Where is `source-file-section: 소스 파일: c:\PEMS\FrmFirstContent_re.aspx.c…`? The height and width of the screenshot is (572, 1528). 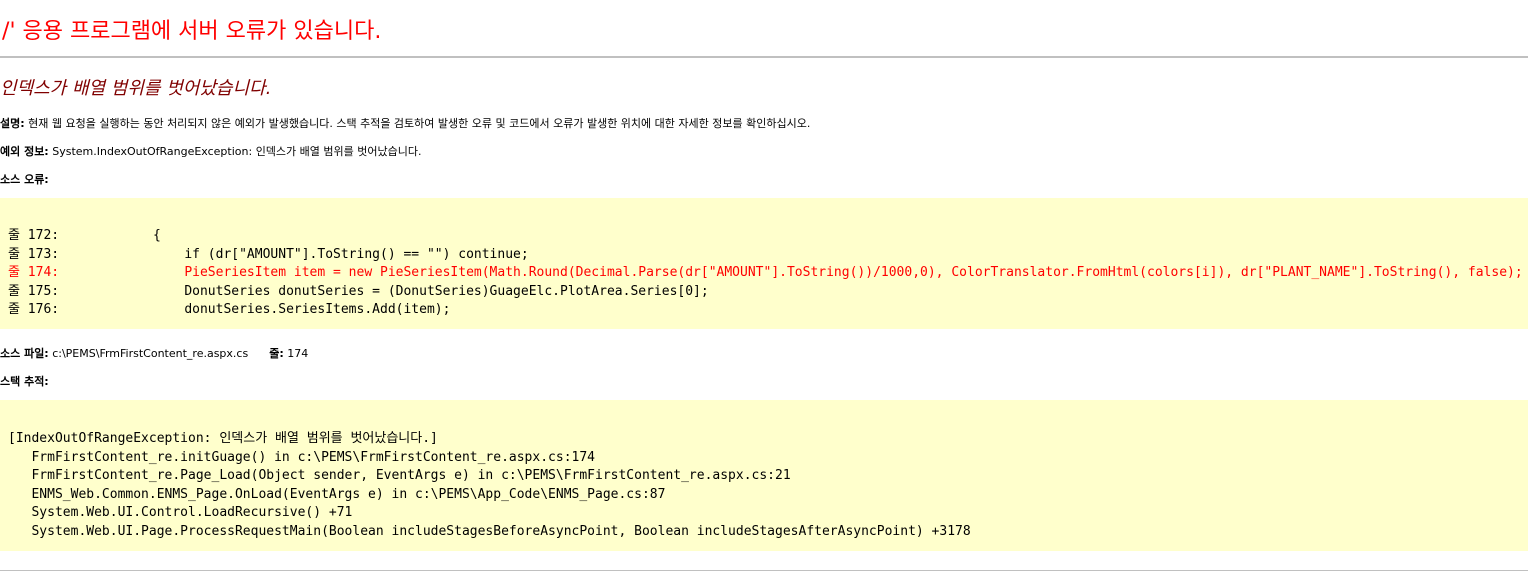 source-file-section: 소스 파일: c:\PEMS\FrmFirstContent_re.aspx.c… is located at coordinates (154, 353).